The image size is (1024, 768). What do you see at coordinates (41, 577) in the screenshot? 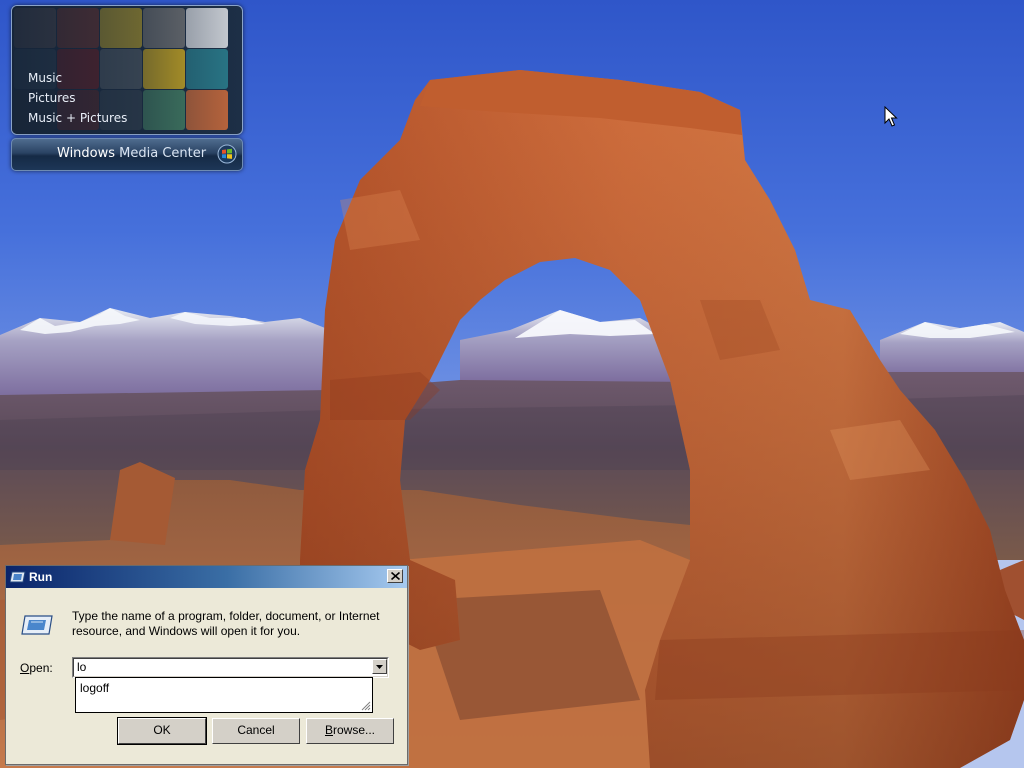
I see `run-dialog-title: Run` at bounding box center [41, 577].